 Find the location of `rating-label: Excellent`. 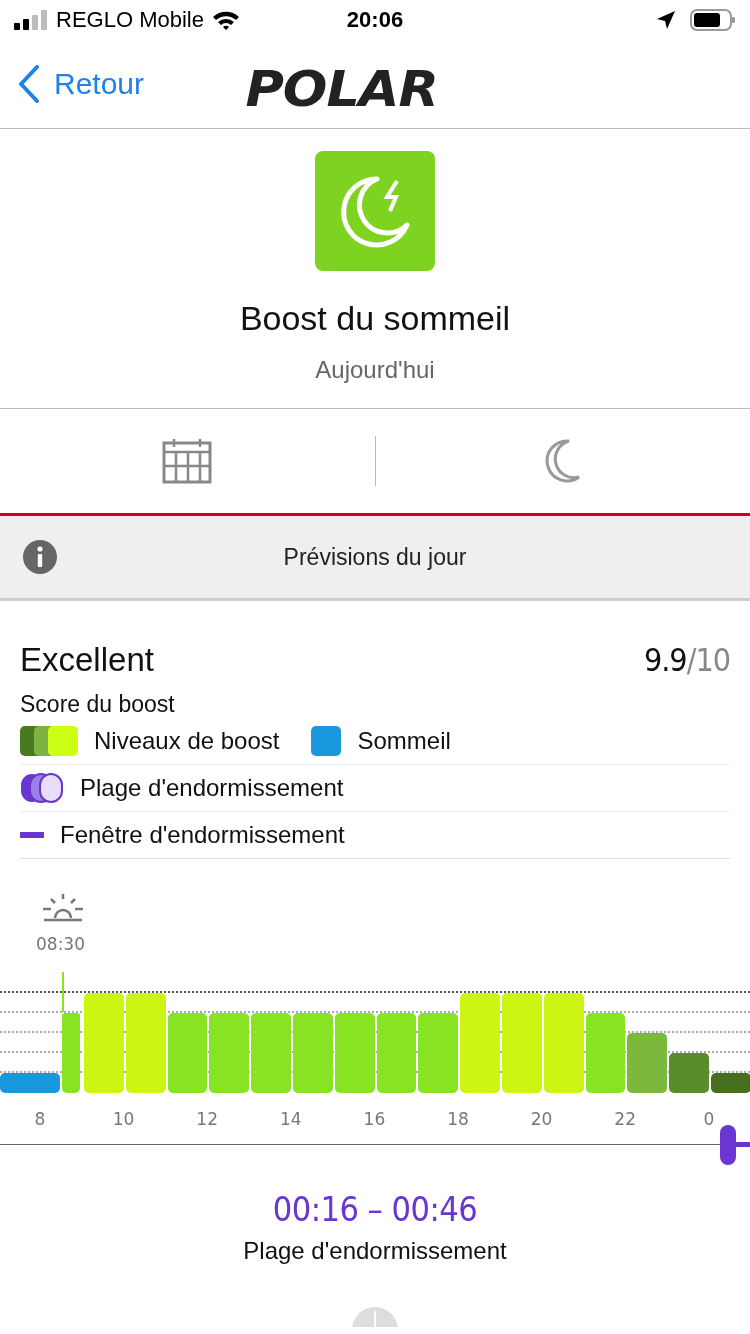

rating-label: Excellent is located at coordinates (87, 660).